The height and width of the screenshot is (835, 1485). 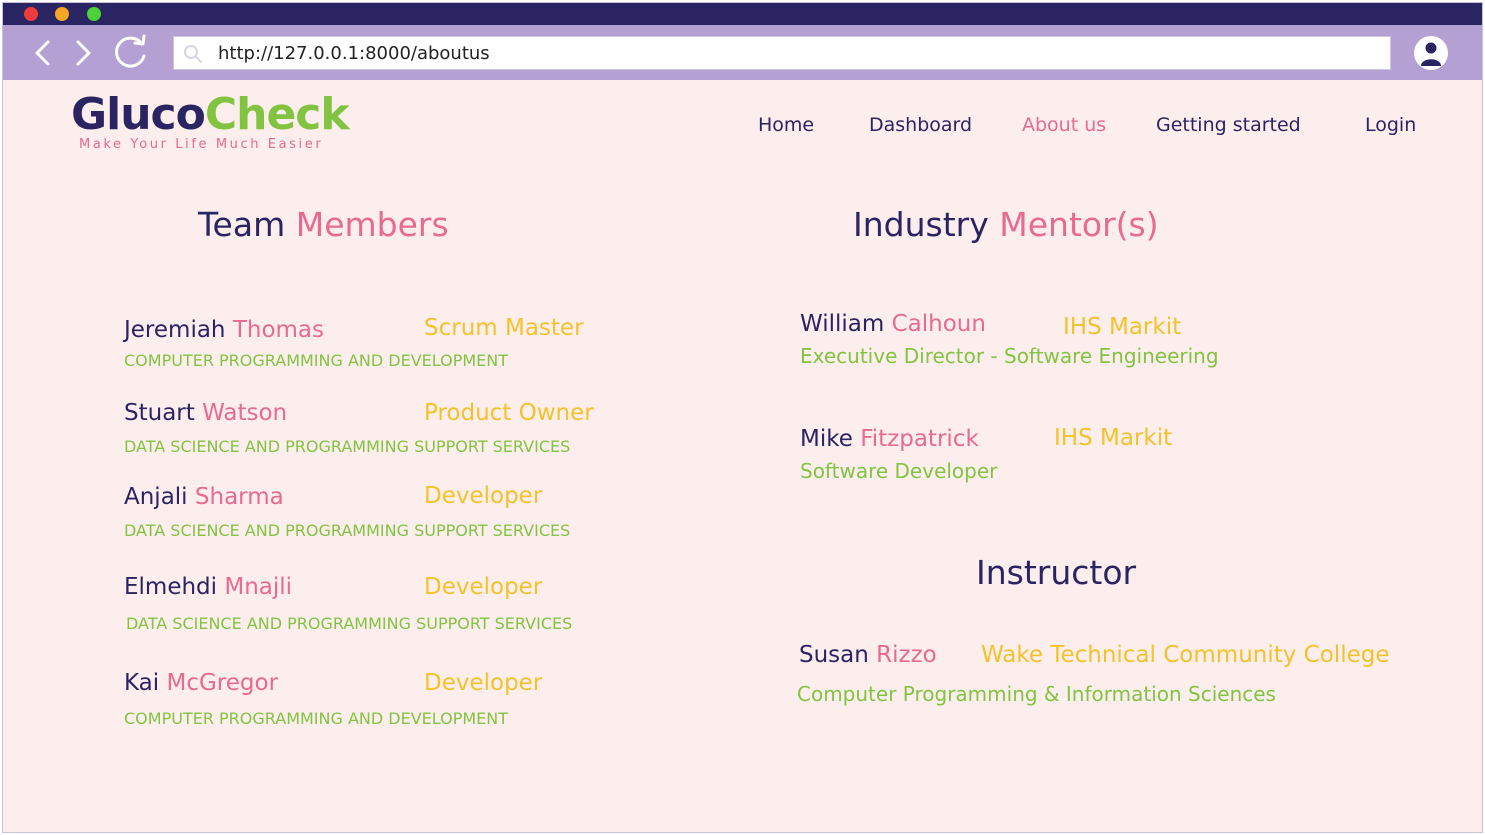 I want to click on member-last-name: Thomas, so click(x=278, y=330).